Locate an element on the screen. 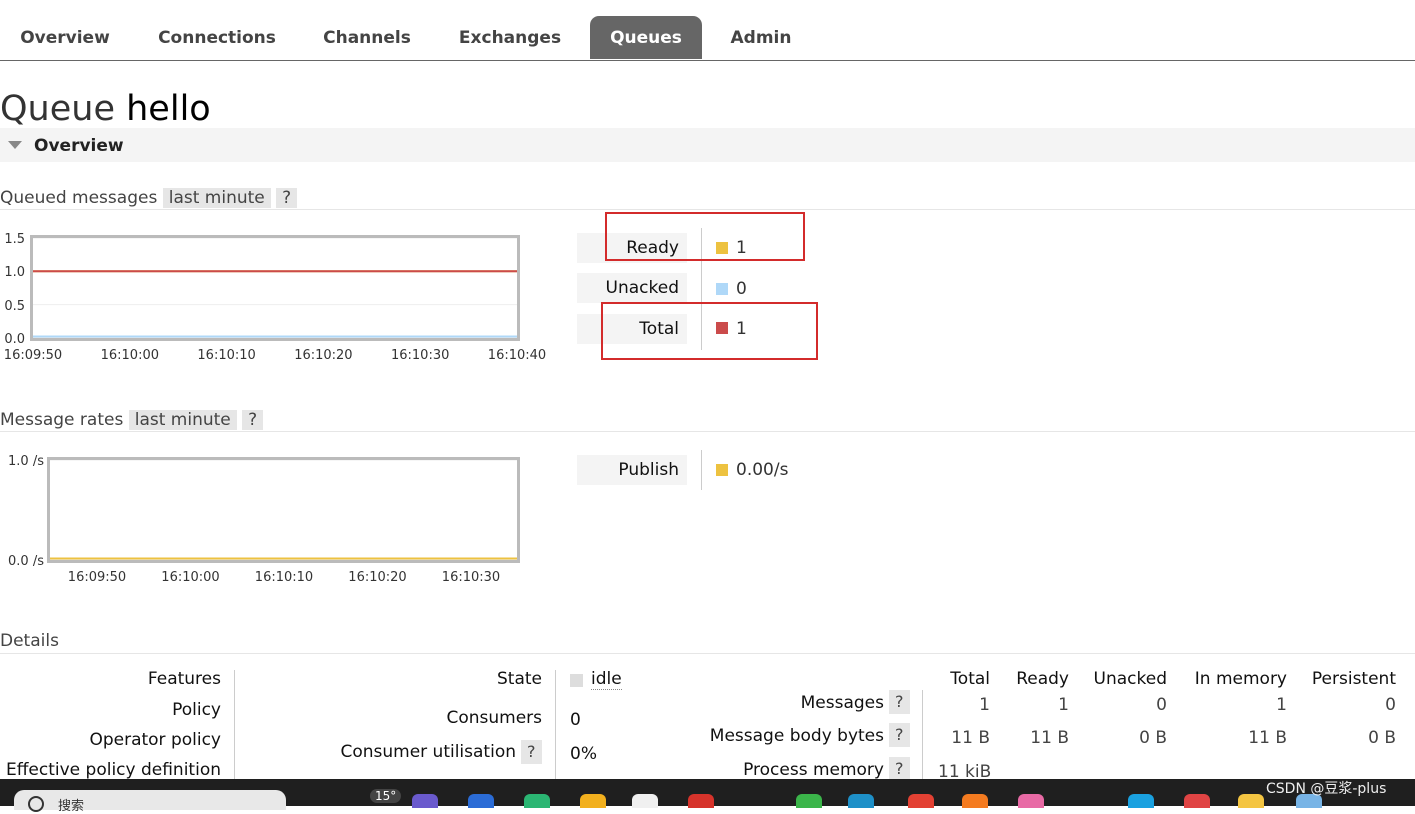 This screenshot has height=814, width=1415. consumer-utilisation-value: 0% is located at coordinates (583, 754).